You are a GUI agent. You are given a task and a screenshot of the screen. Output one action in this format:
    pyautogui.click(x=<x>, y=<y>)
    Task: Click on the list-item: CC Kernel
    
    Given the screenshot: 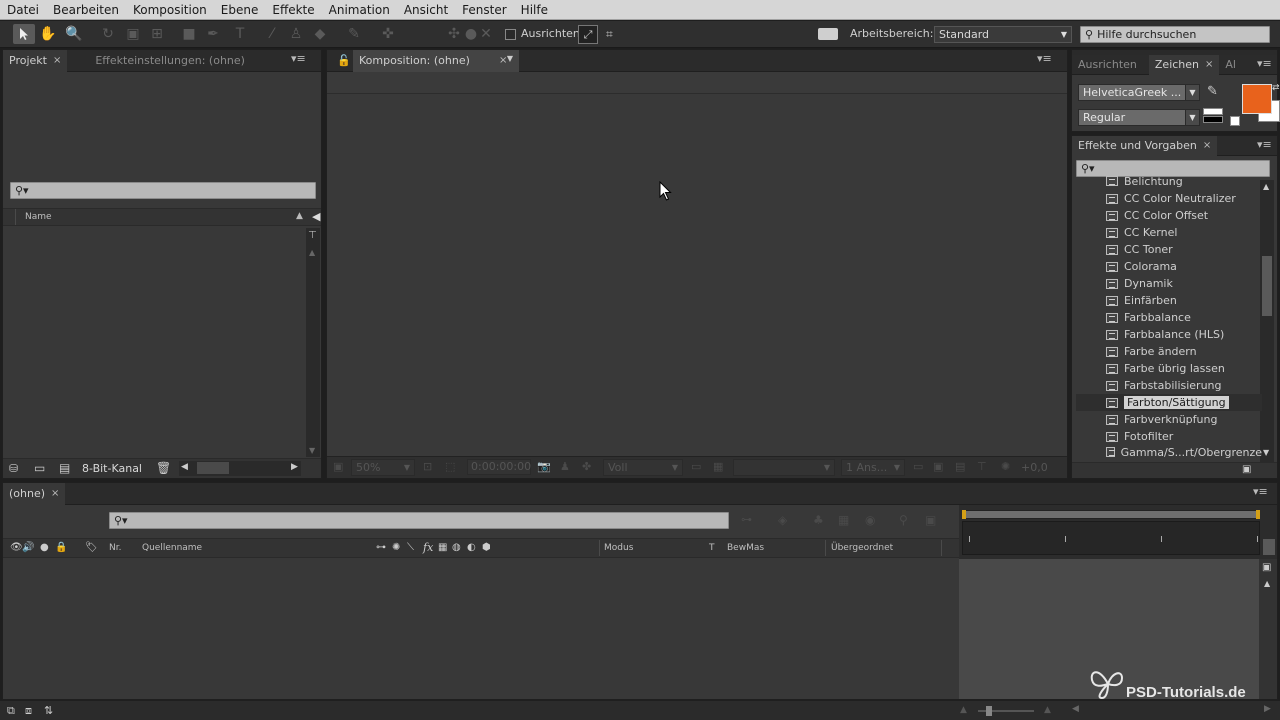 What is the action you would take?
    pyautogui.click(x=1169, y=232)
    